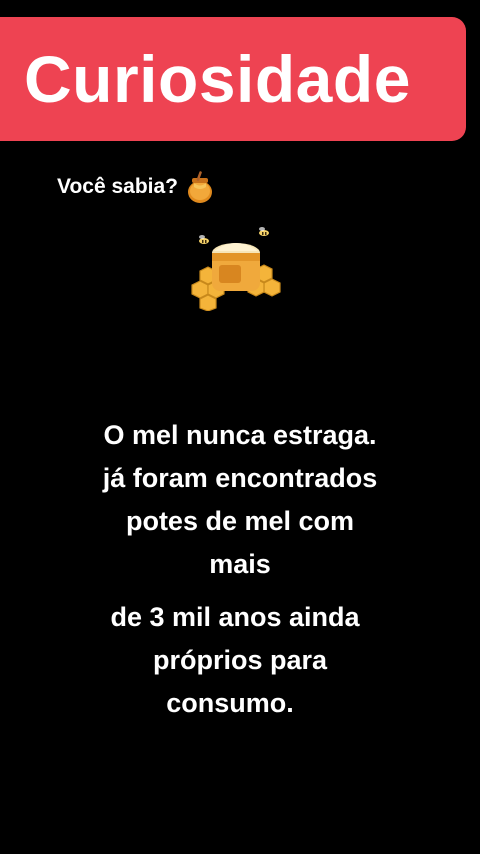 This screenshot has height=854, width=480. I want to click on fact-line: consumo., so click(230, 703).